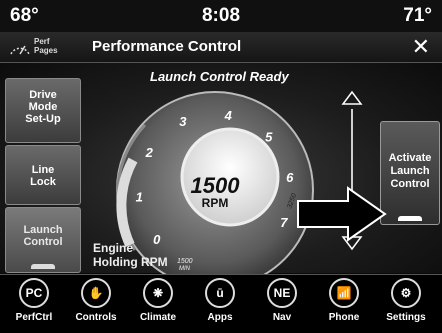 This screenshot has width=442, height=333. Describe the element at coordinates (43, 175) in the screenshot. I see `line-lock-button: Line Lock` at that location.